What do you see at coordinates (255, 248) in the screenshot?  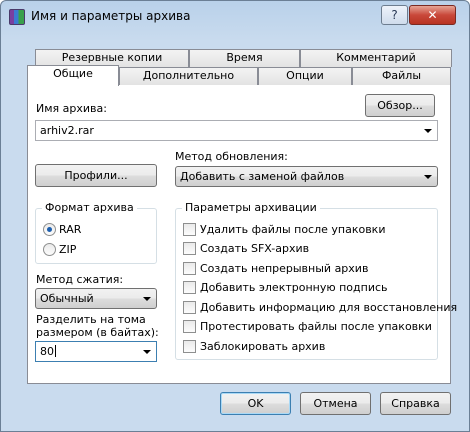 I see `sfx-label: Создать SFX-архив` at bounding box center [255, 248].